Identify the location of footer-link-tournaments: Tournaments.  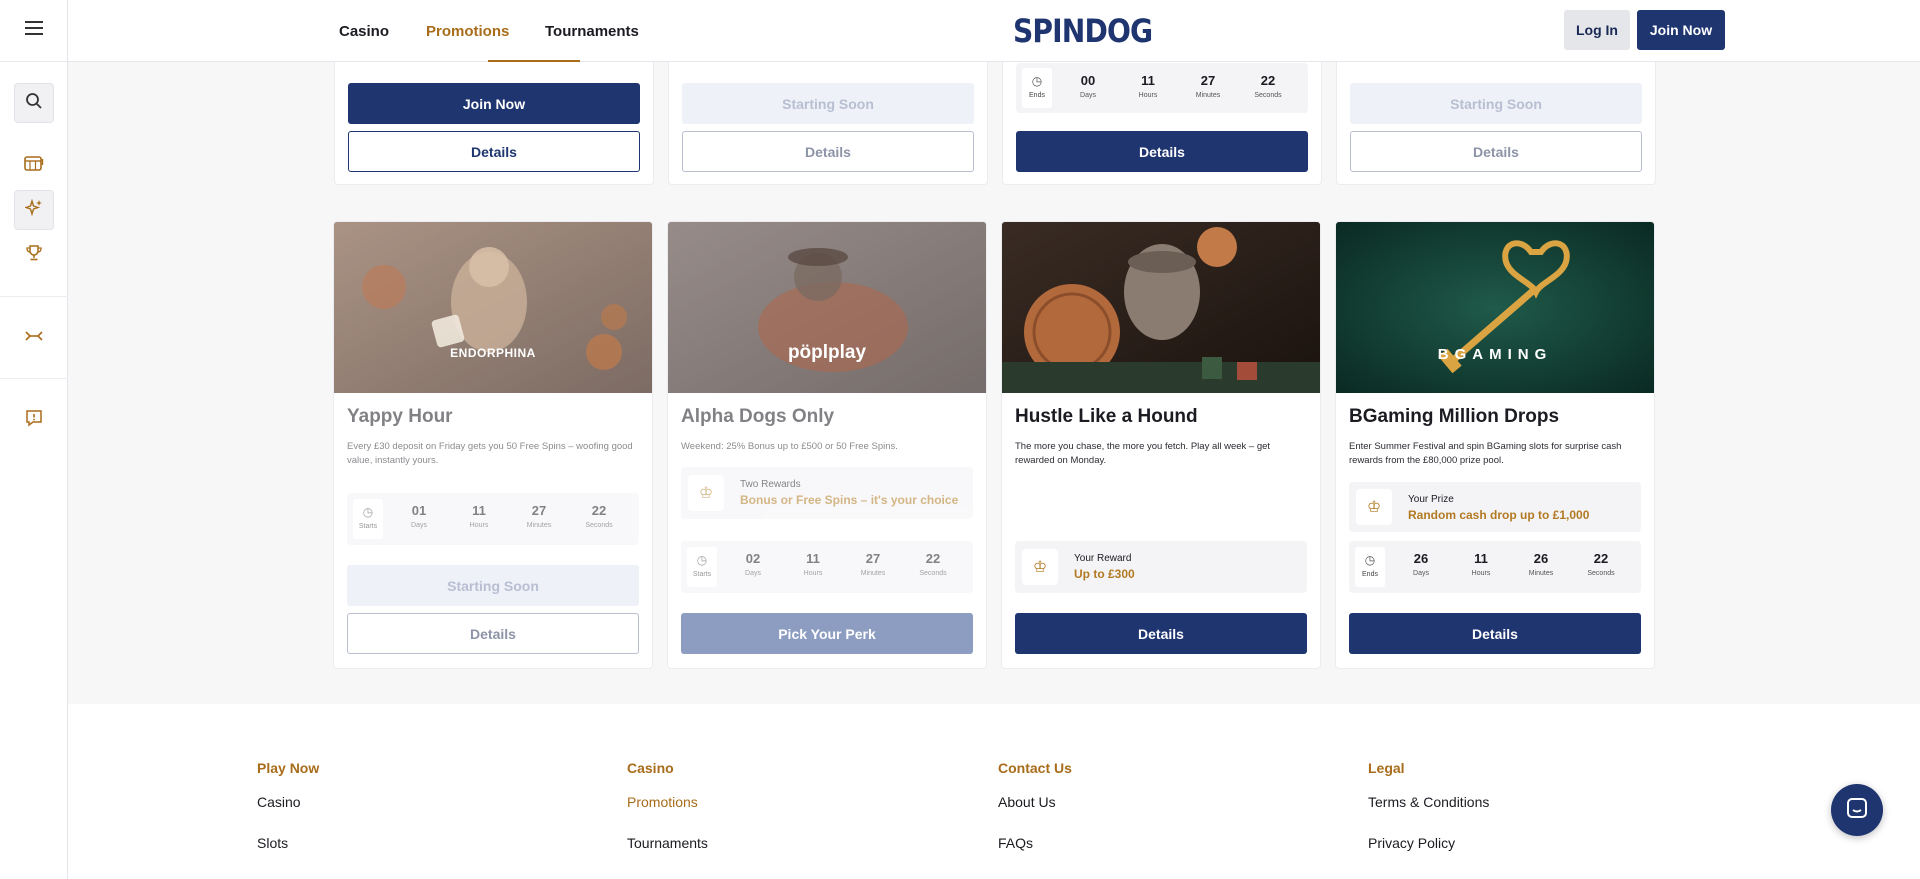
(667, 843).